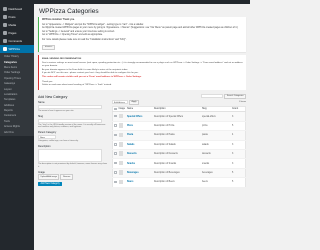 The width and height of the screenshot is (320, 250). What do you see at coordinates (49, 177) in the screenshot?
I see `upload-image-button: Upload/Add image` at bounding box center [49, 177].